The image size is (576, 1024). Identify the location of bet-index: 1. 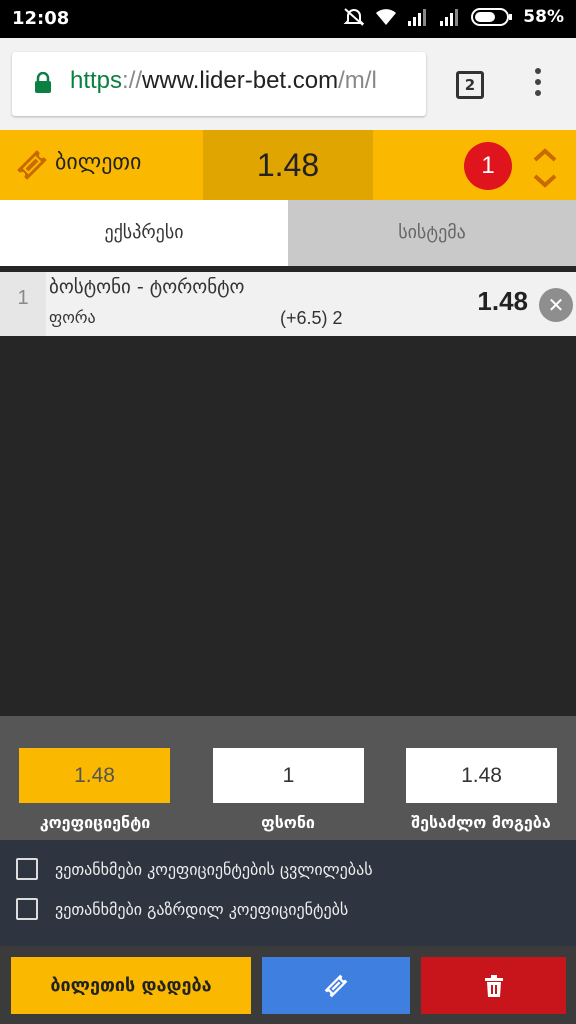
(23, 304).